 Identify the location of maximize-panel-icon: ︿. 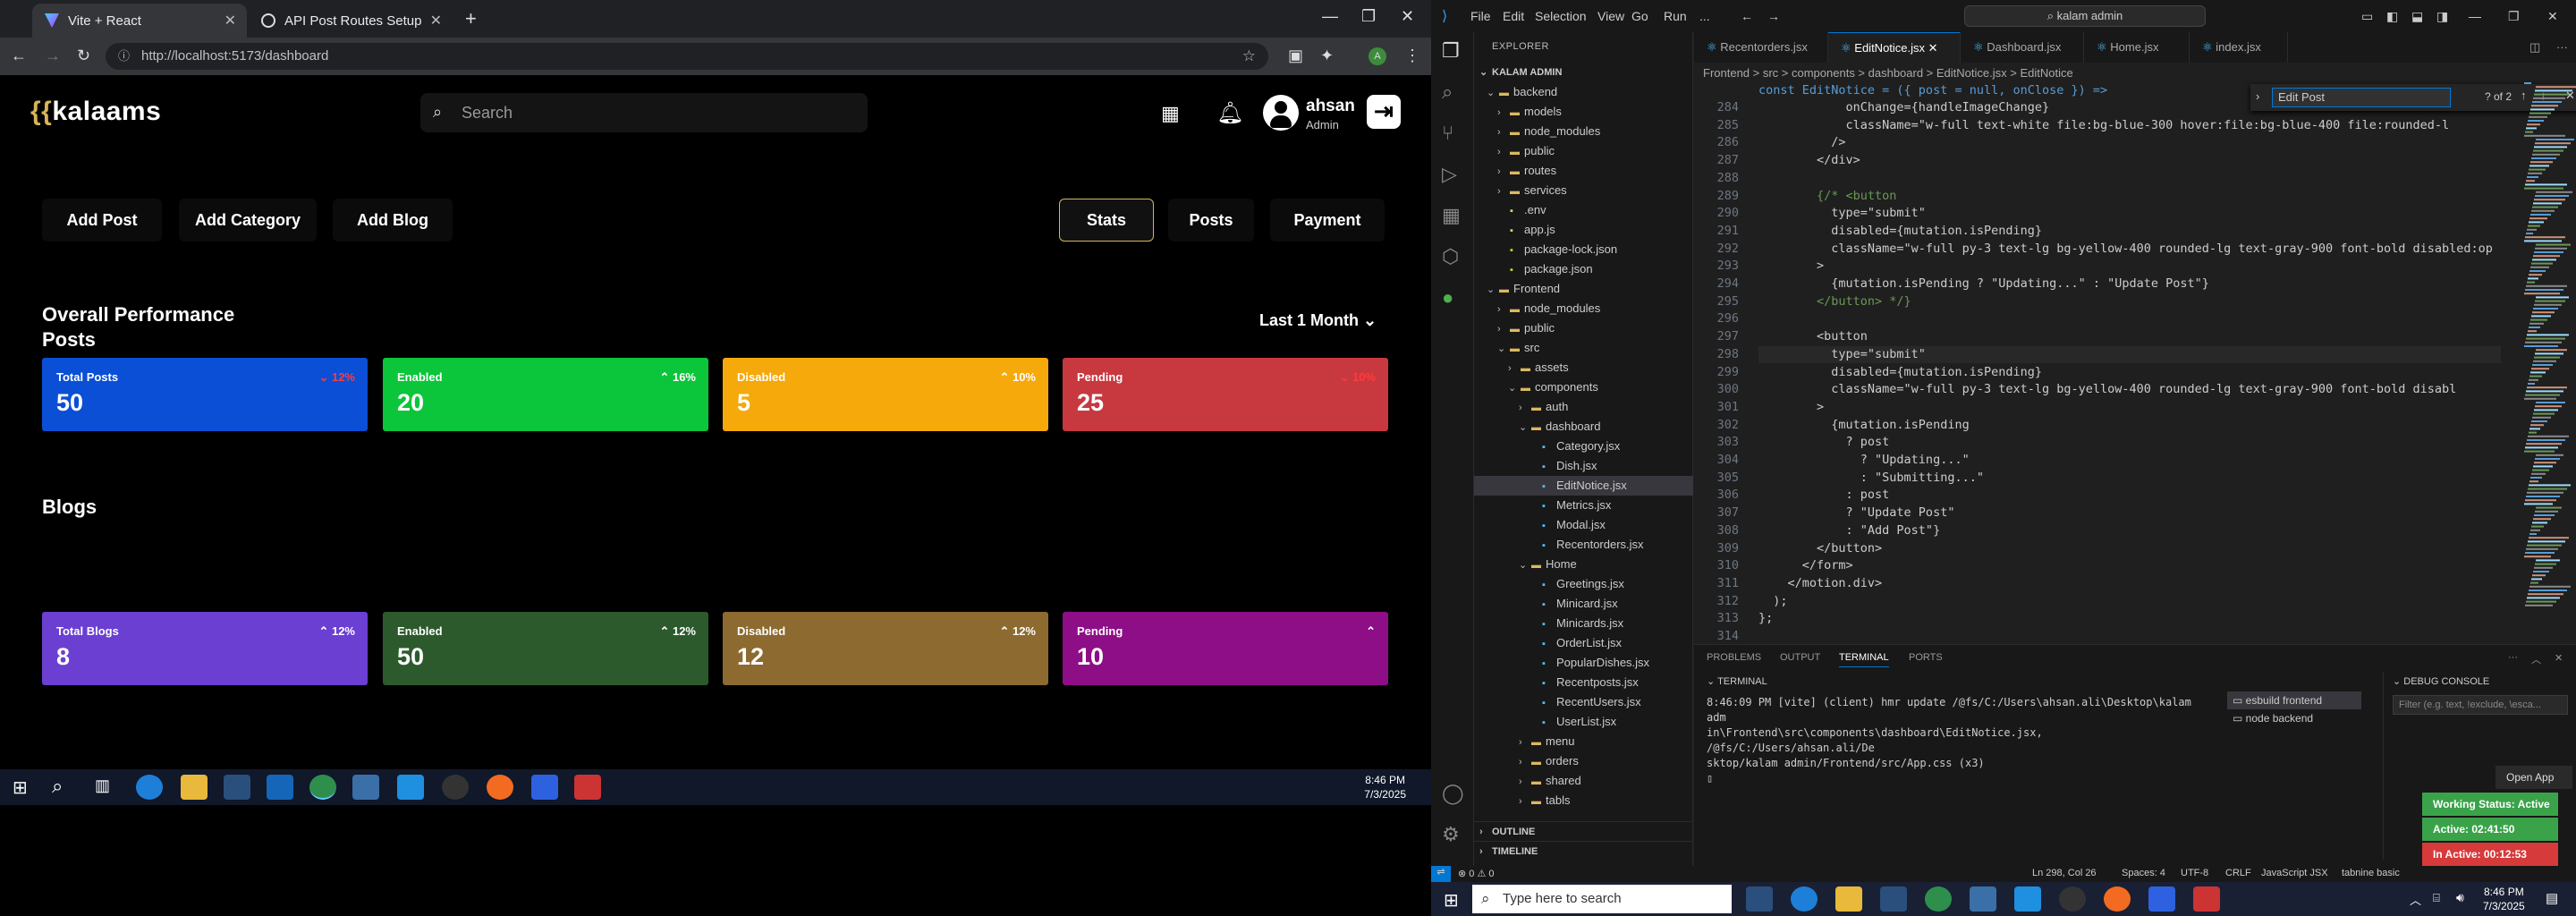
(2536, 659).